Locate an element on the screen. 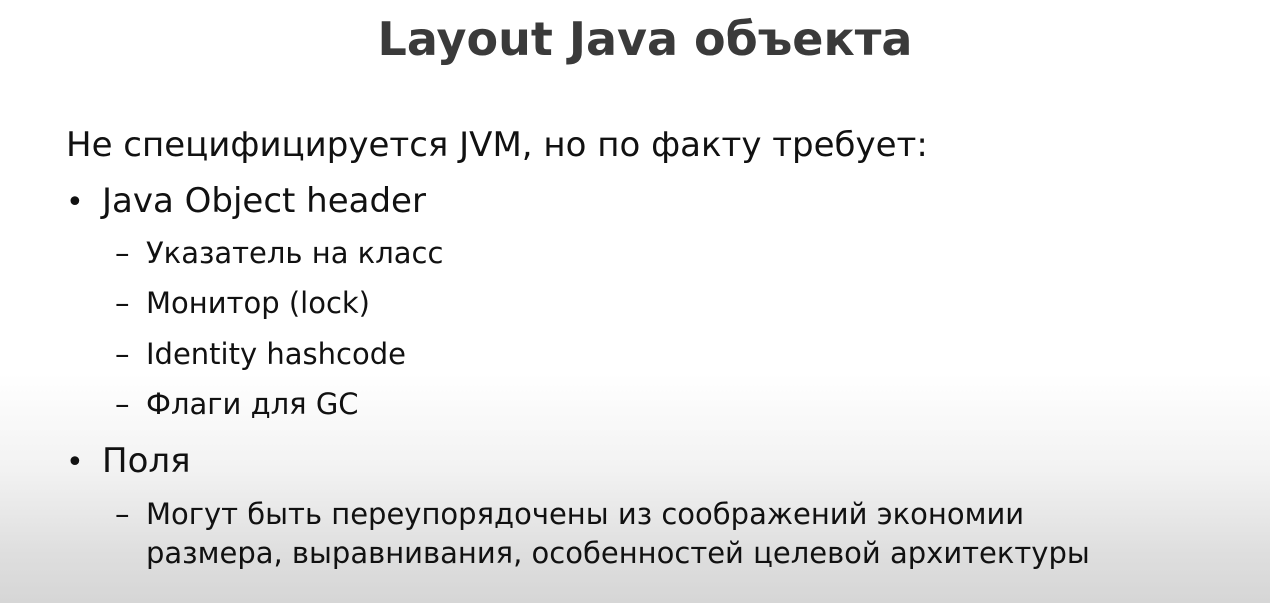 This screenshot has width=1270, height=603. bullet-text: Поля is located at coordinates (146, 461).